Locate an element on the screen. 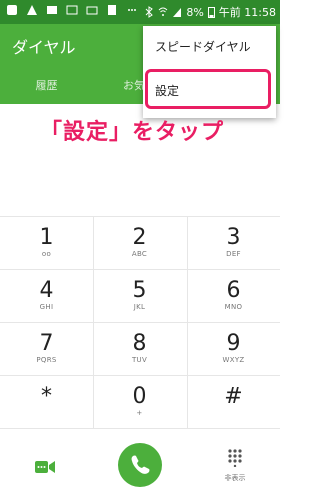  storage-icon is located at coordinates (112, 10).